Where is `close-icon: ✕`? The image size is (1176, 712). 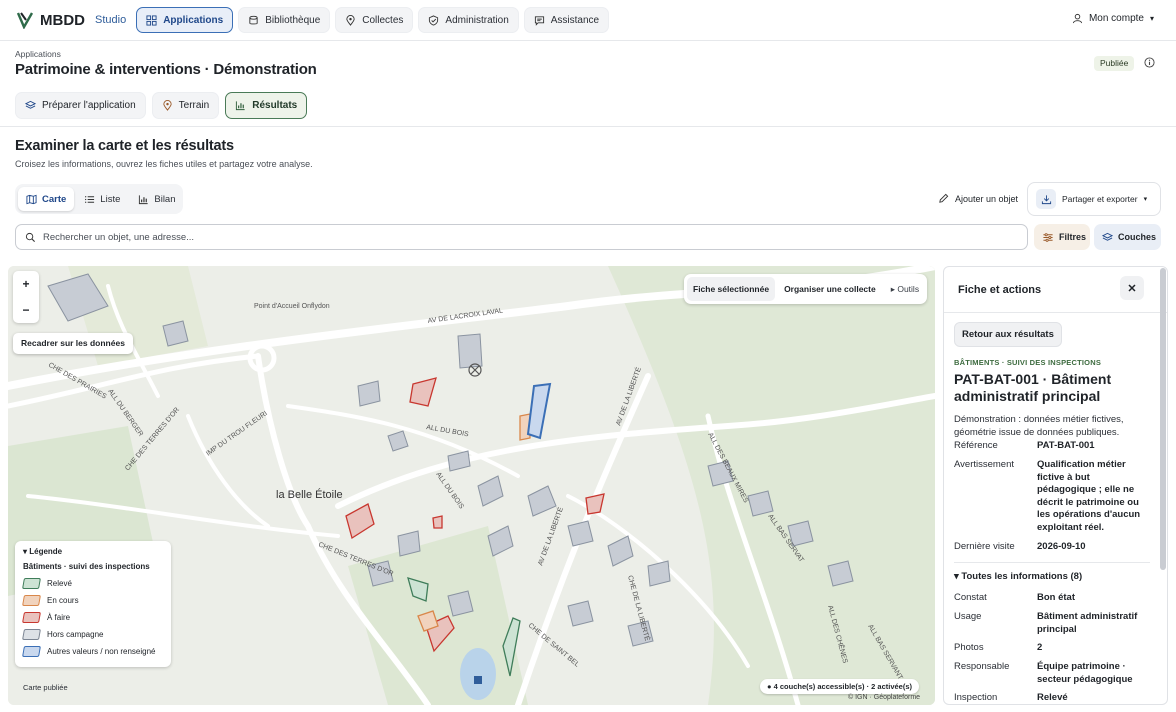 close-icon: ✕ is located at coordinates (1132, 288).